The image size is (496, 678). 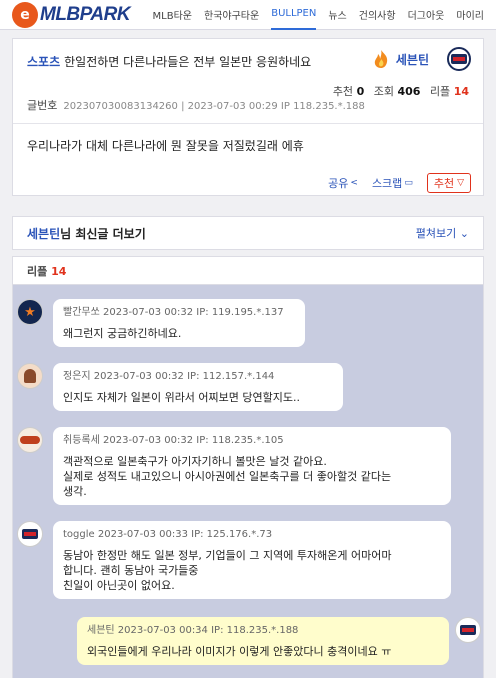 I want to click on nav-bullpen: BULLPEN, so click(x=294, y=15).